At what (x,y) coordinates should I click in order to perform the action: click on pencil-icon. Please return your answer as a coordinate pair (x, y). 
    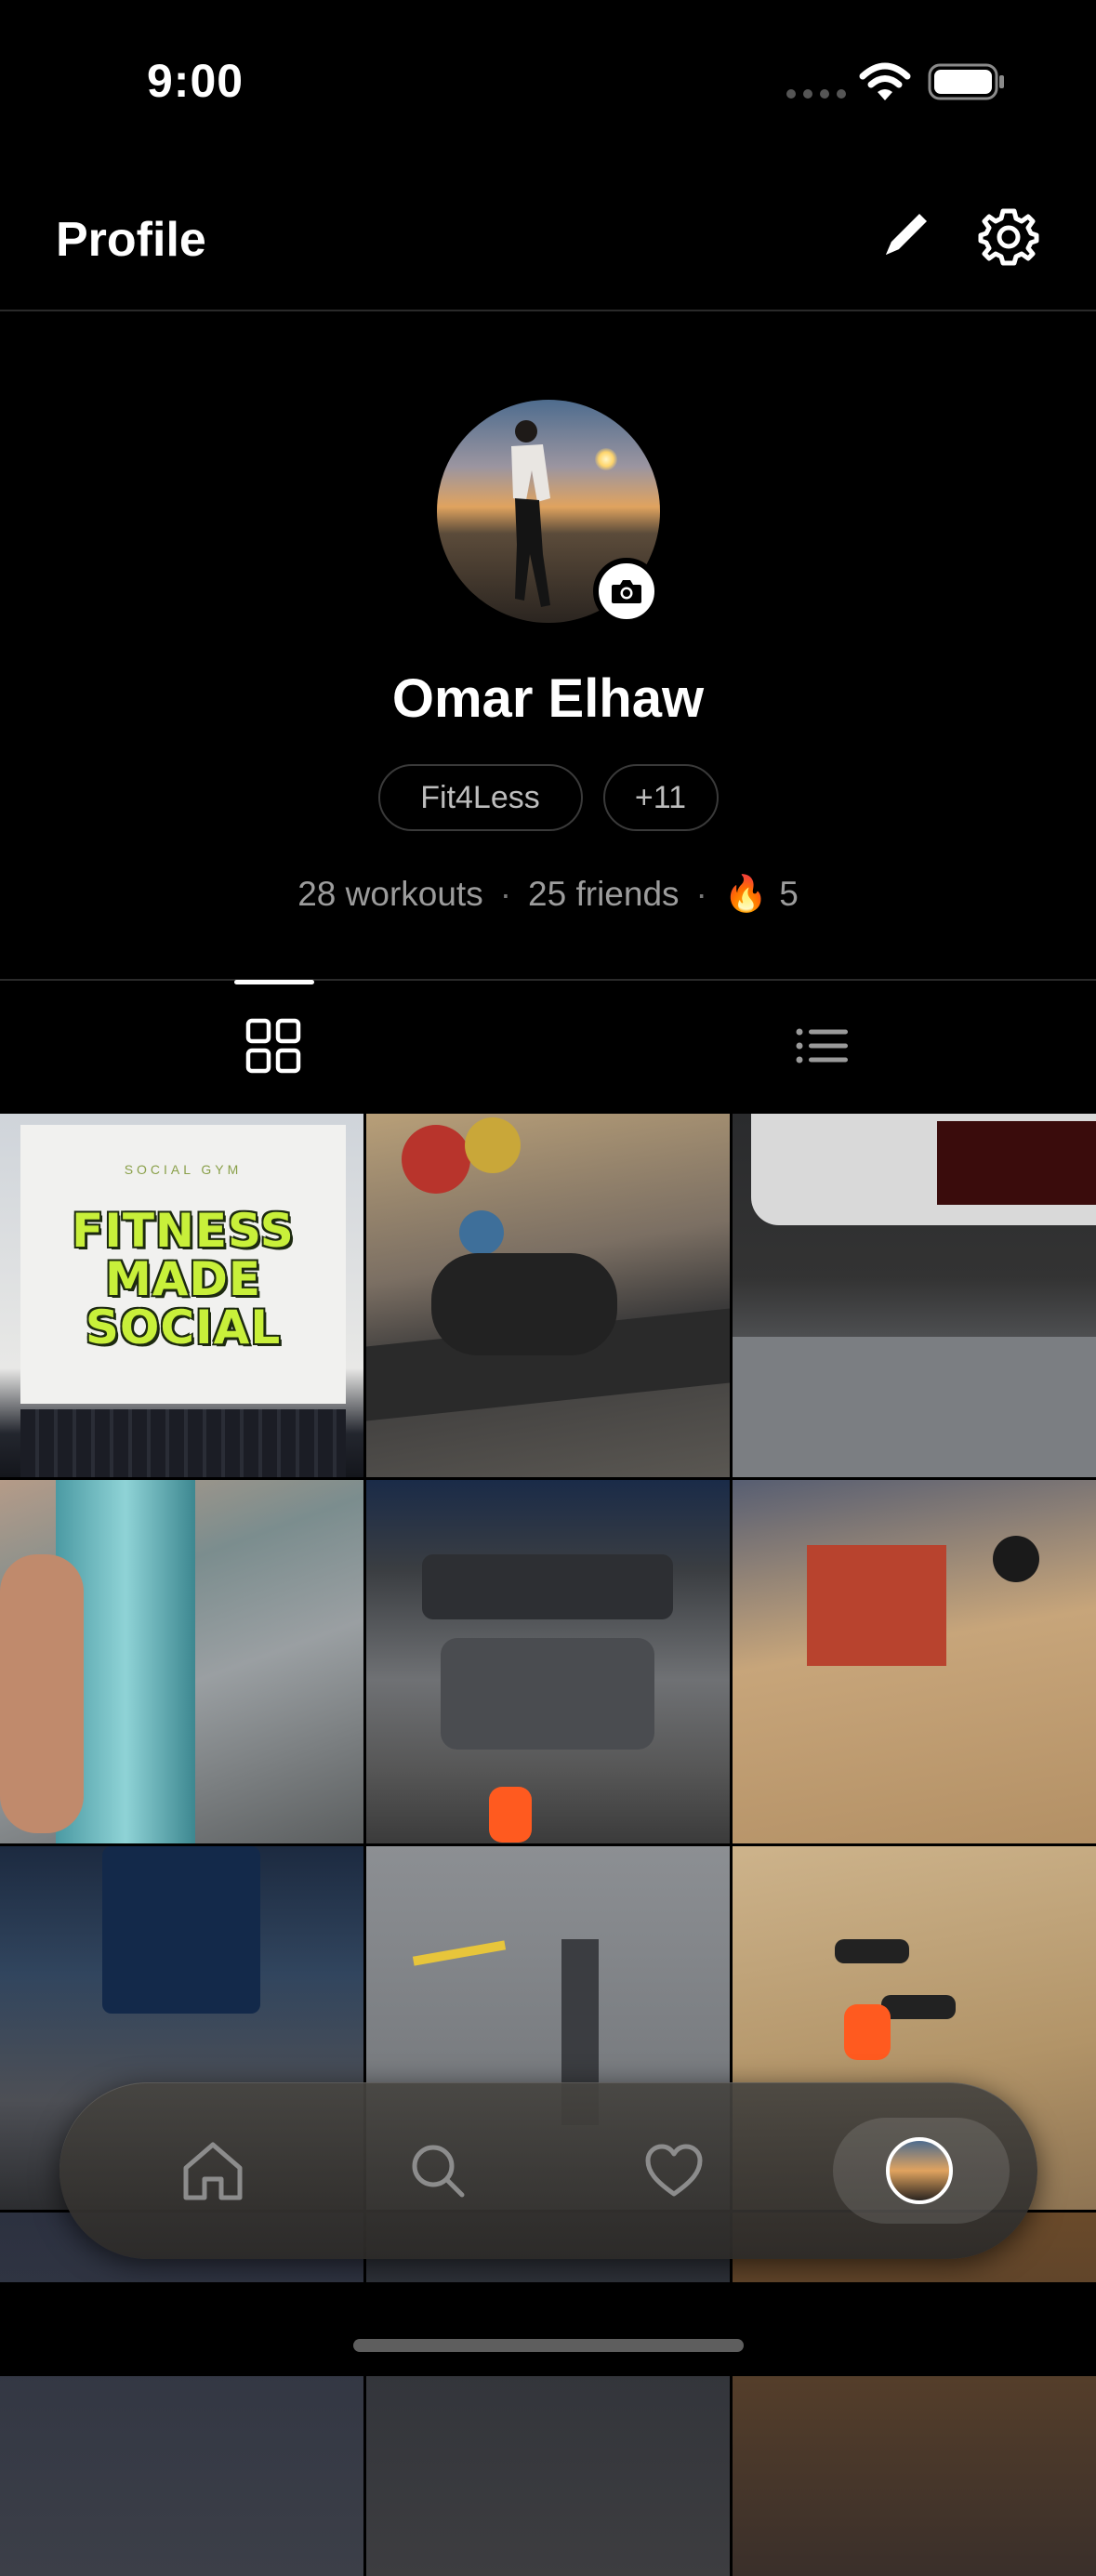
    Looking at the image, I should click on (906, 234).